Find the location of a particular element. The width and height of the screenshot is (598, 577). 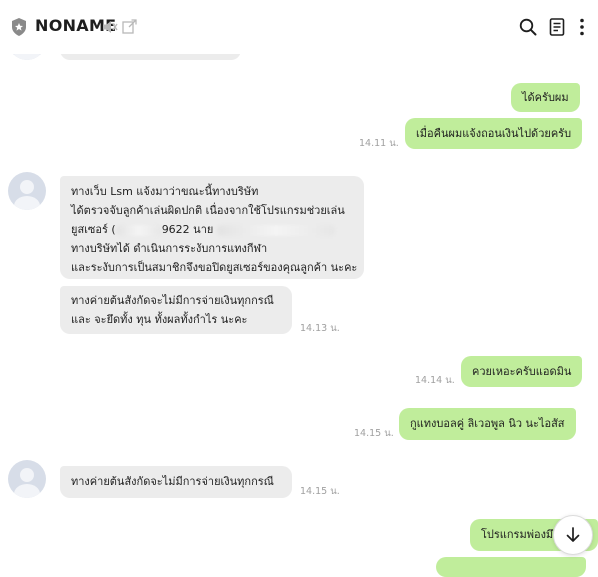

speaker-mute-icon is located at coordinates (110, 27).